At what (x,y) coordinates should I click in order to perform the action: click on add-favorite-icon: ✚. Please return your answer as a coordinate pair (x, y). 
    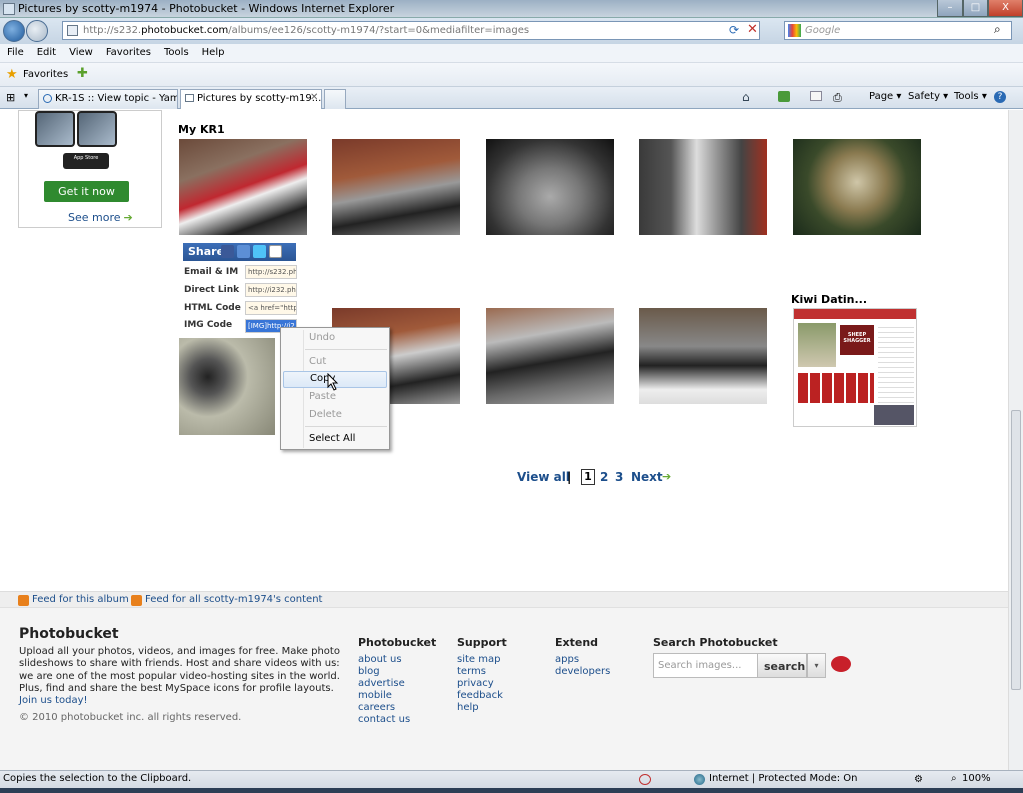
    Looking at the image, I should click on (82, 73).